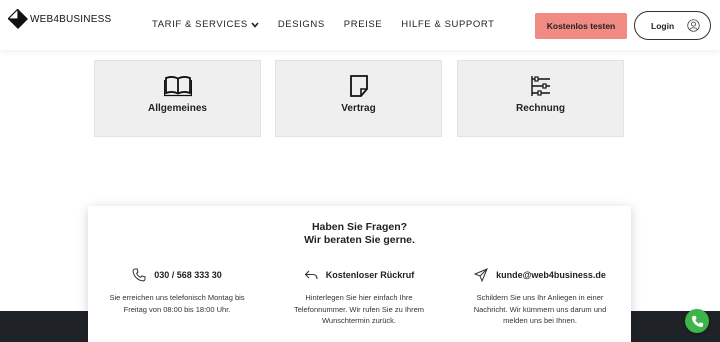 Image resolution: width=720 pixels, height=342 pixels. What do you see at coordinates (663, 25) in the screenshot?
I see `login-label: Login` at bounding box center [663, 25].